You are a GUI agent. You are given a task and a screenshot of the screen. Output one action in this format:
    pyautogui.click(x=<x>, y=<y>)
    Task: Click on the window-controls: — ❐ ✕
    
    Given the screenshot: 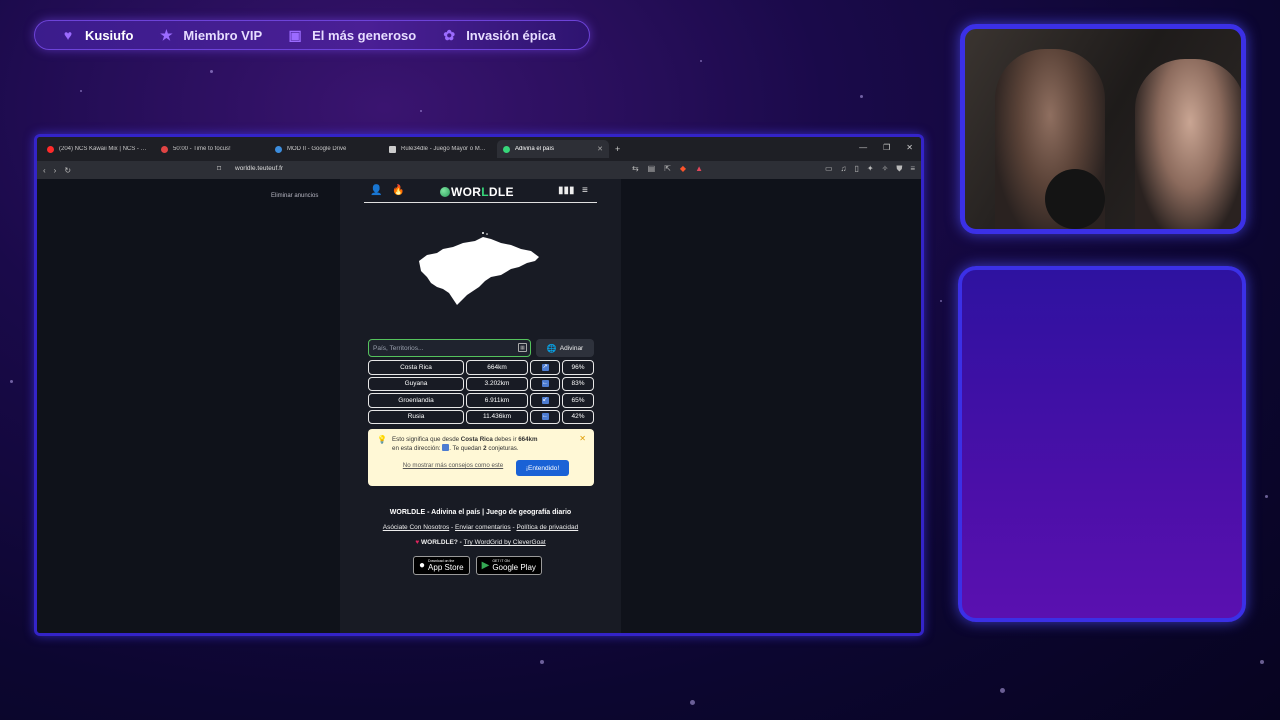 What is the action you would take?
    pyautogui.click(x=886, y=147)
    